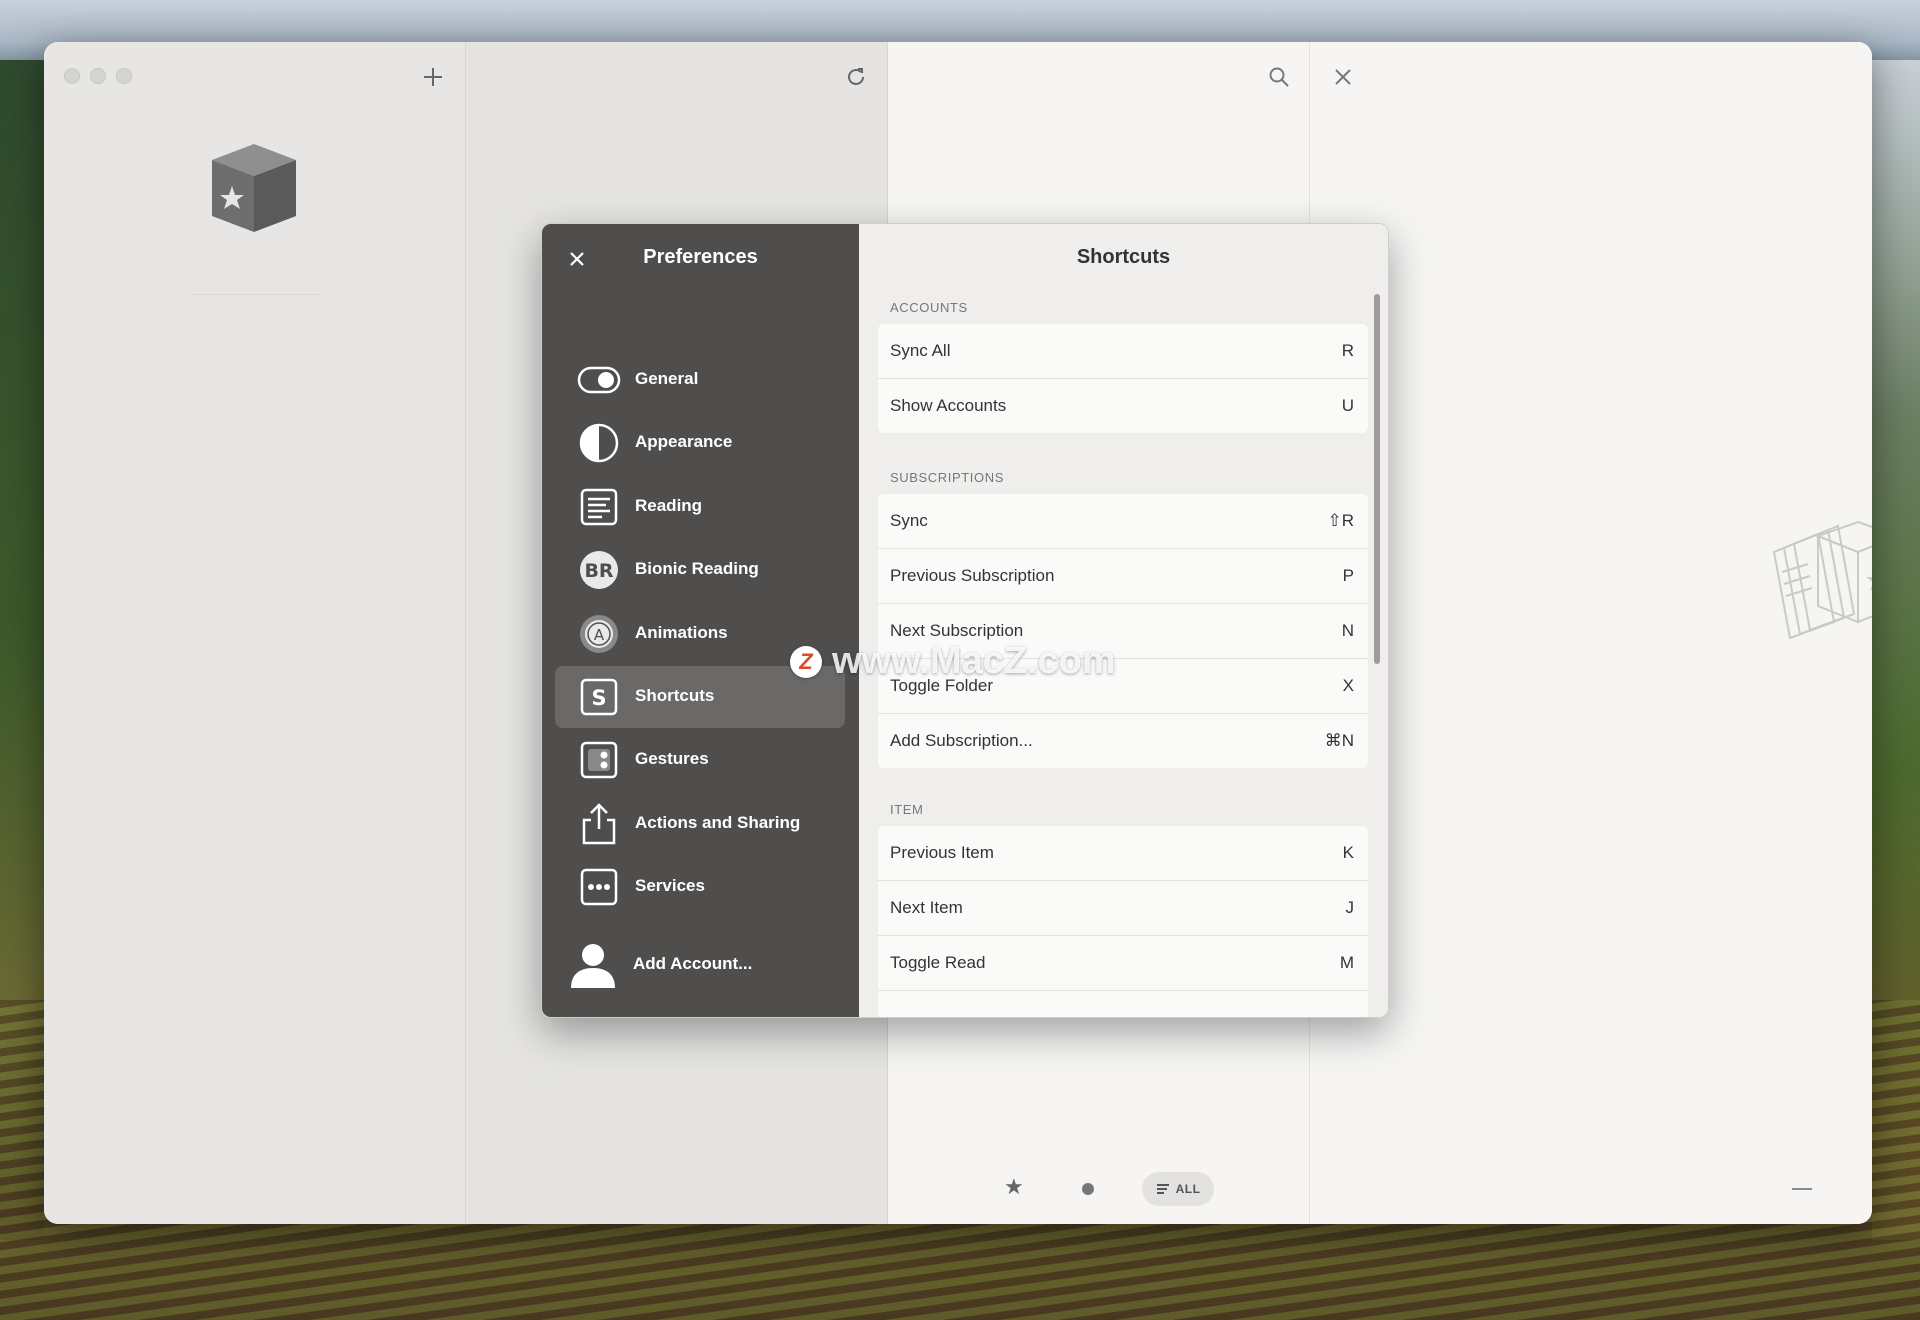  What do you see at coordinates (675, 695) in the screenshot?
I see `nav-label: Shortcuts` at bounding box center [675, 695].